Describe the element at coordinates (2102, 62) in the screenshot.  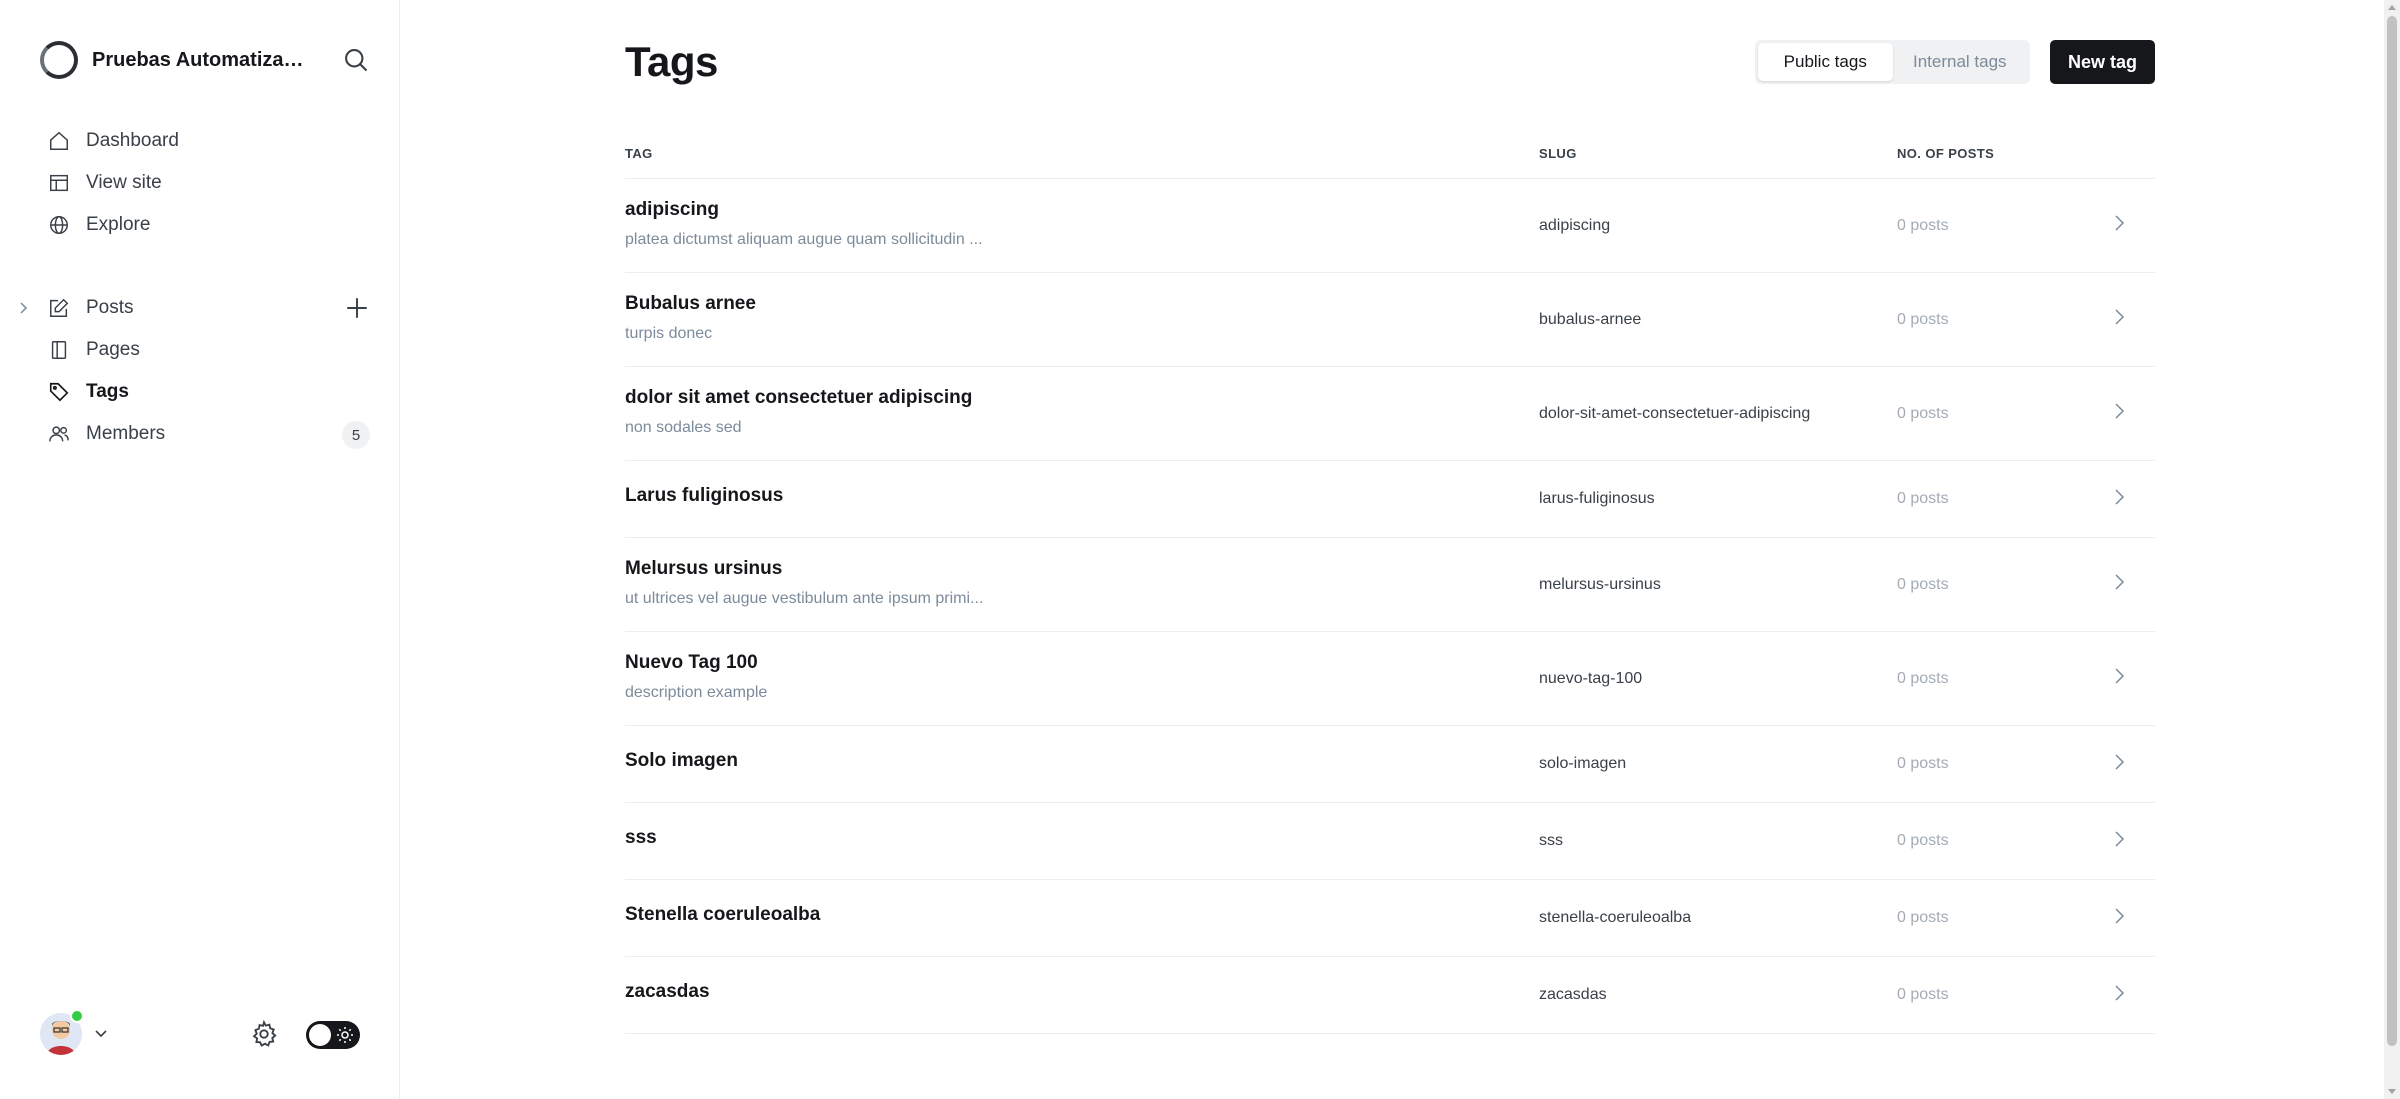
I see `new-tag-button: New tag` at that location.